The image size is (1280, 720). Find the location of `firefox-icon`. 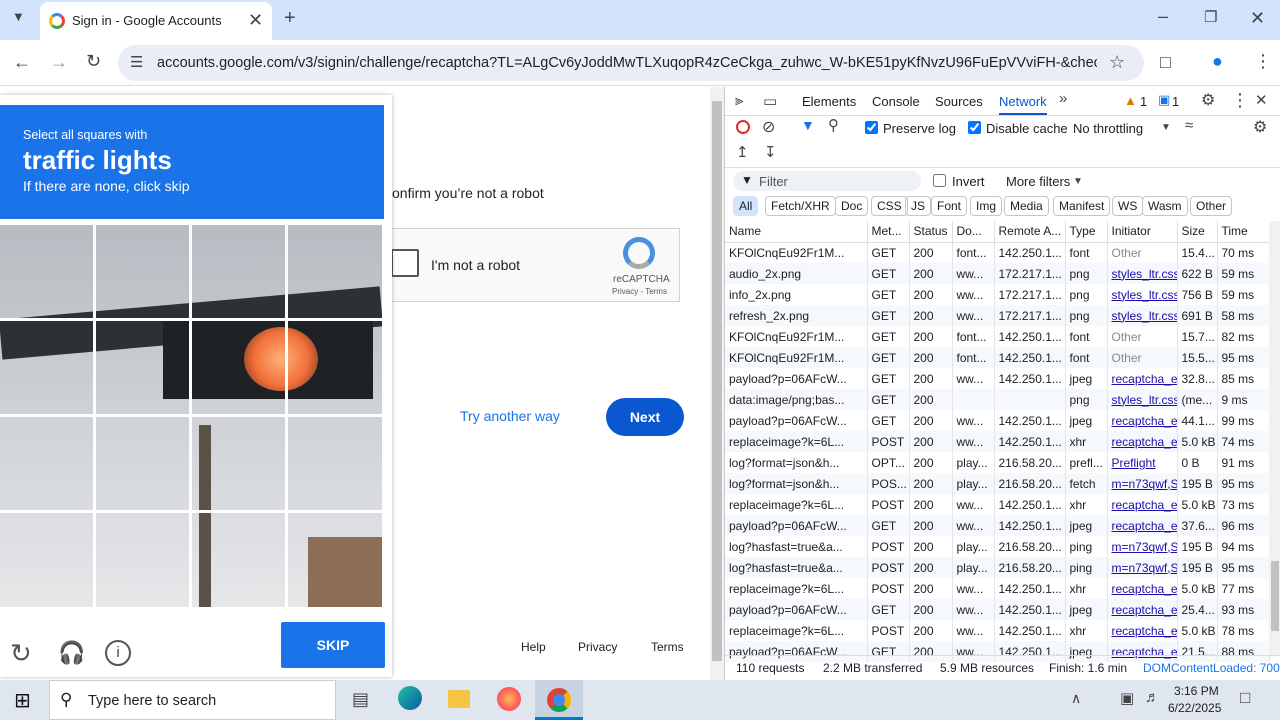

firefox-icon is located at coordinates (509, 699).